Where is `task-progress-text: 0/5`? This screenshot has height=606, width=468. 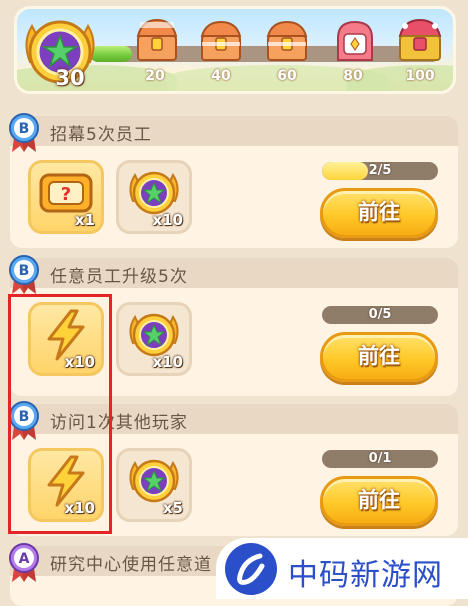 task-progress-text: 0/5 is located at coordinates (380, 314).